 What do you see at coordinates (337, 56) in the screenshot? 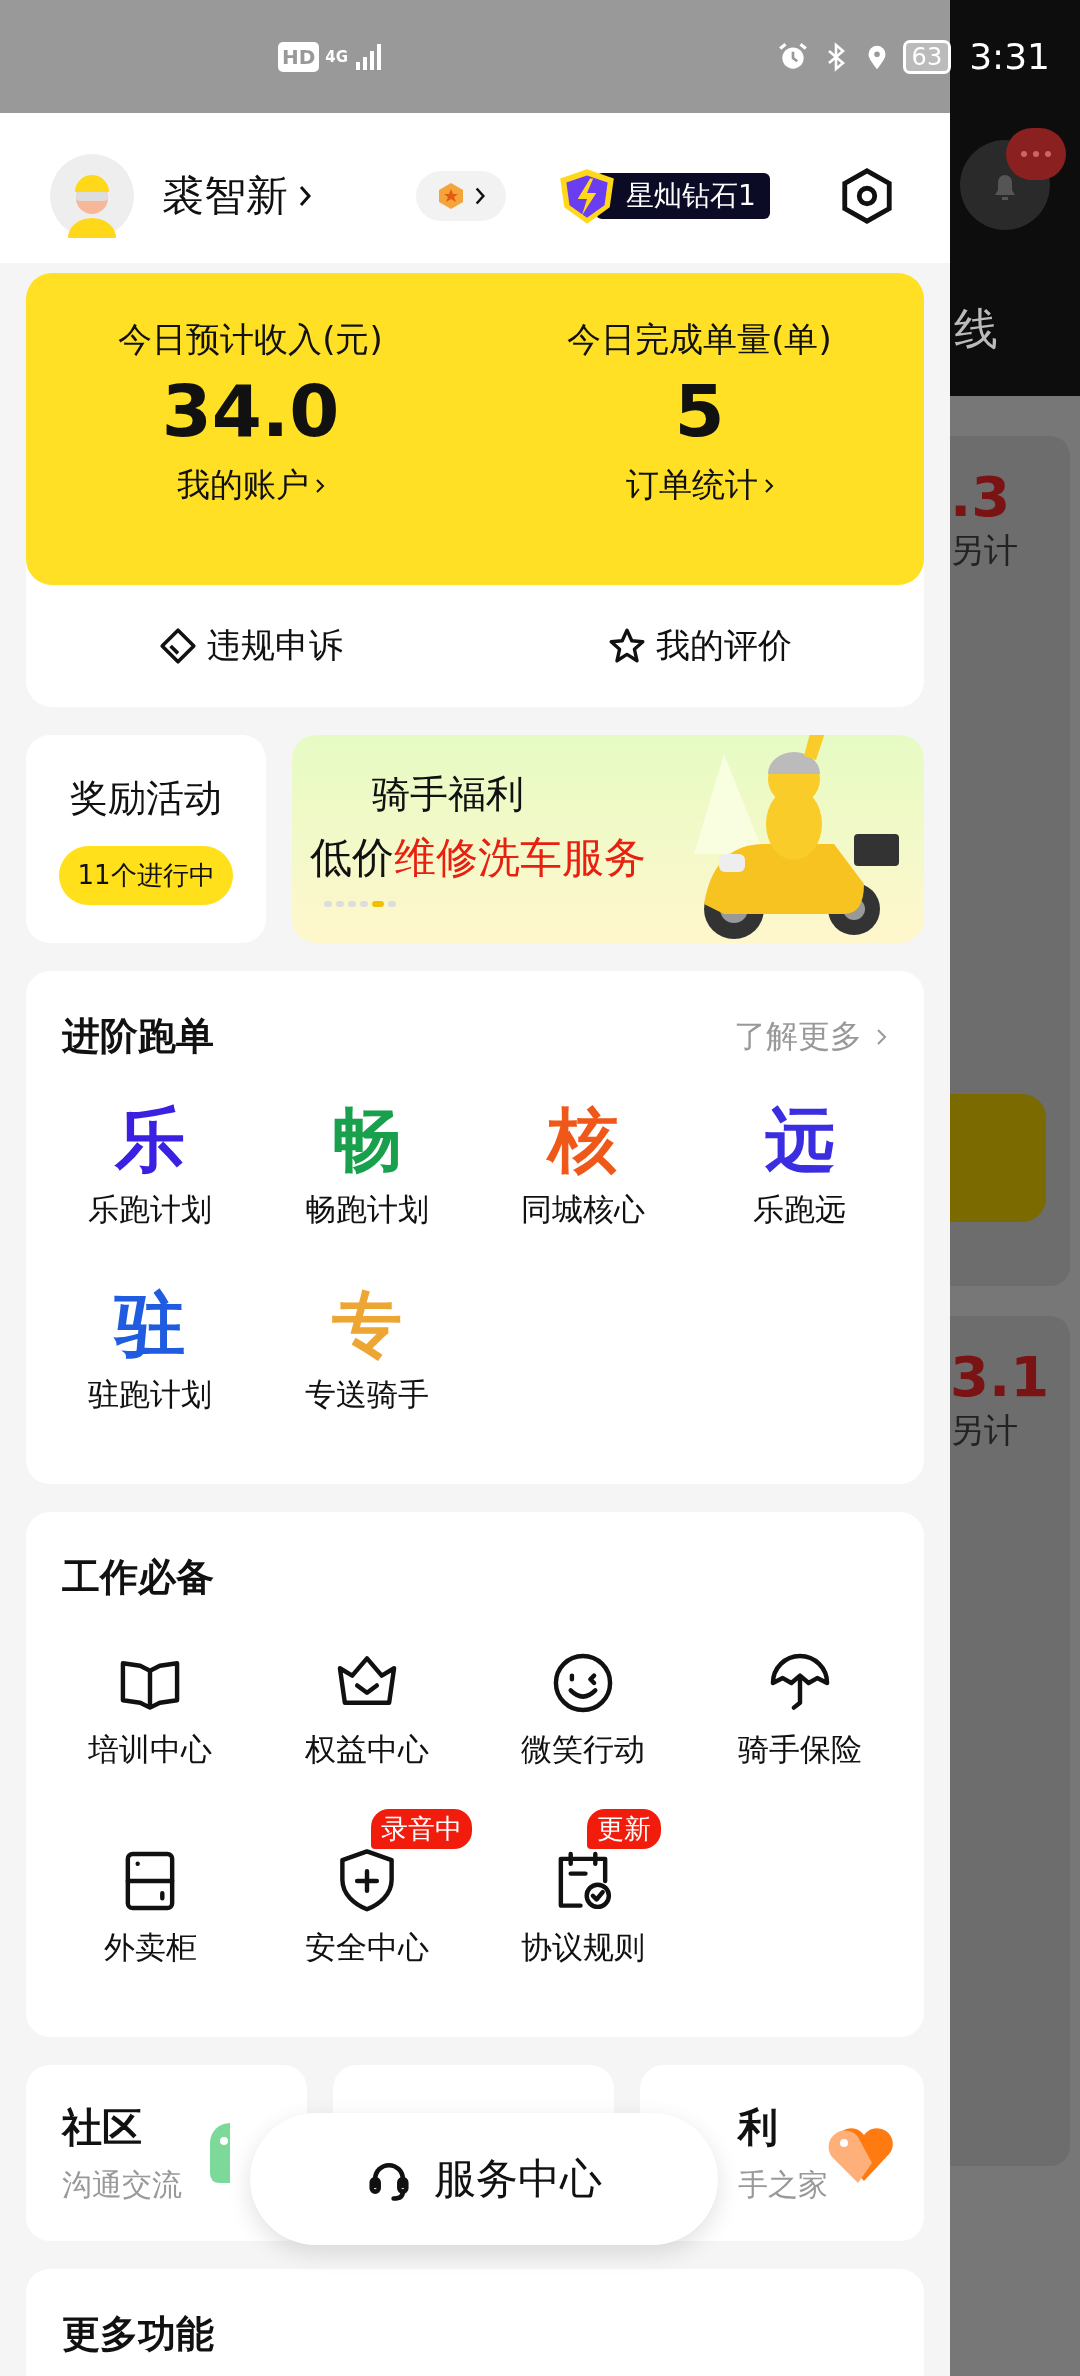
I see `network-label: 4G` at bounding box center [337, 56].